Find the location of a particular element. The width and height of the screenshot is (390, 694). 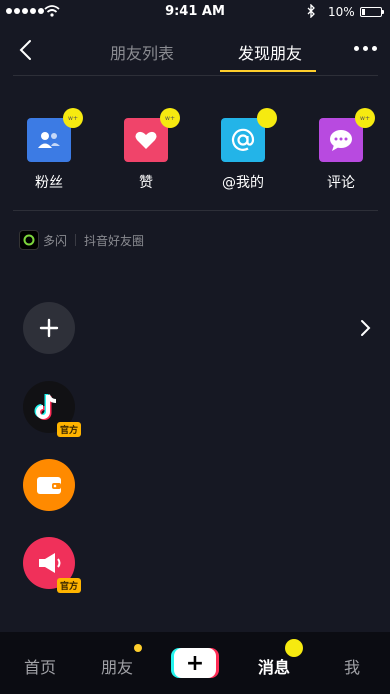

heart-icon: w+ is located at coordinates (152, 135).